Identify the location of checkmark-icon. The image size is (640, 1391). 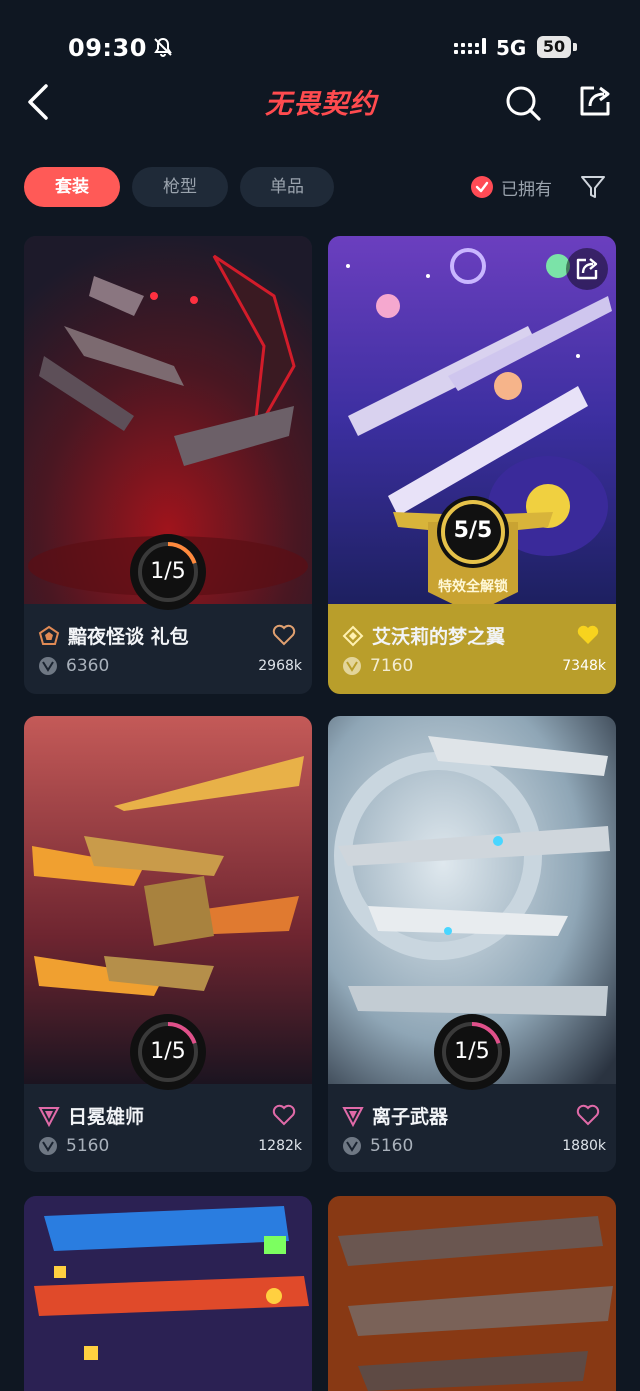
(482, 187).